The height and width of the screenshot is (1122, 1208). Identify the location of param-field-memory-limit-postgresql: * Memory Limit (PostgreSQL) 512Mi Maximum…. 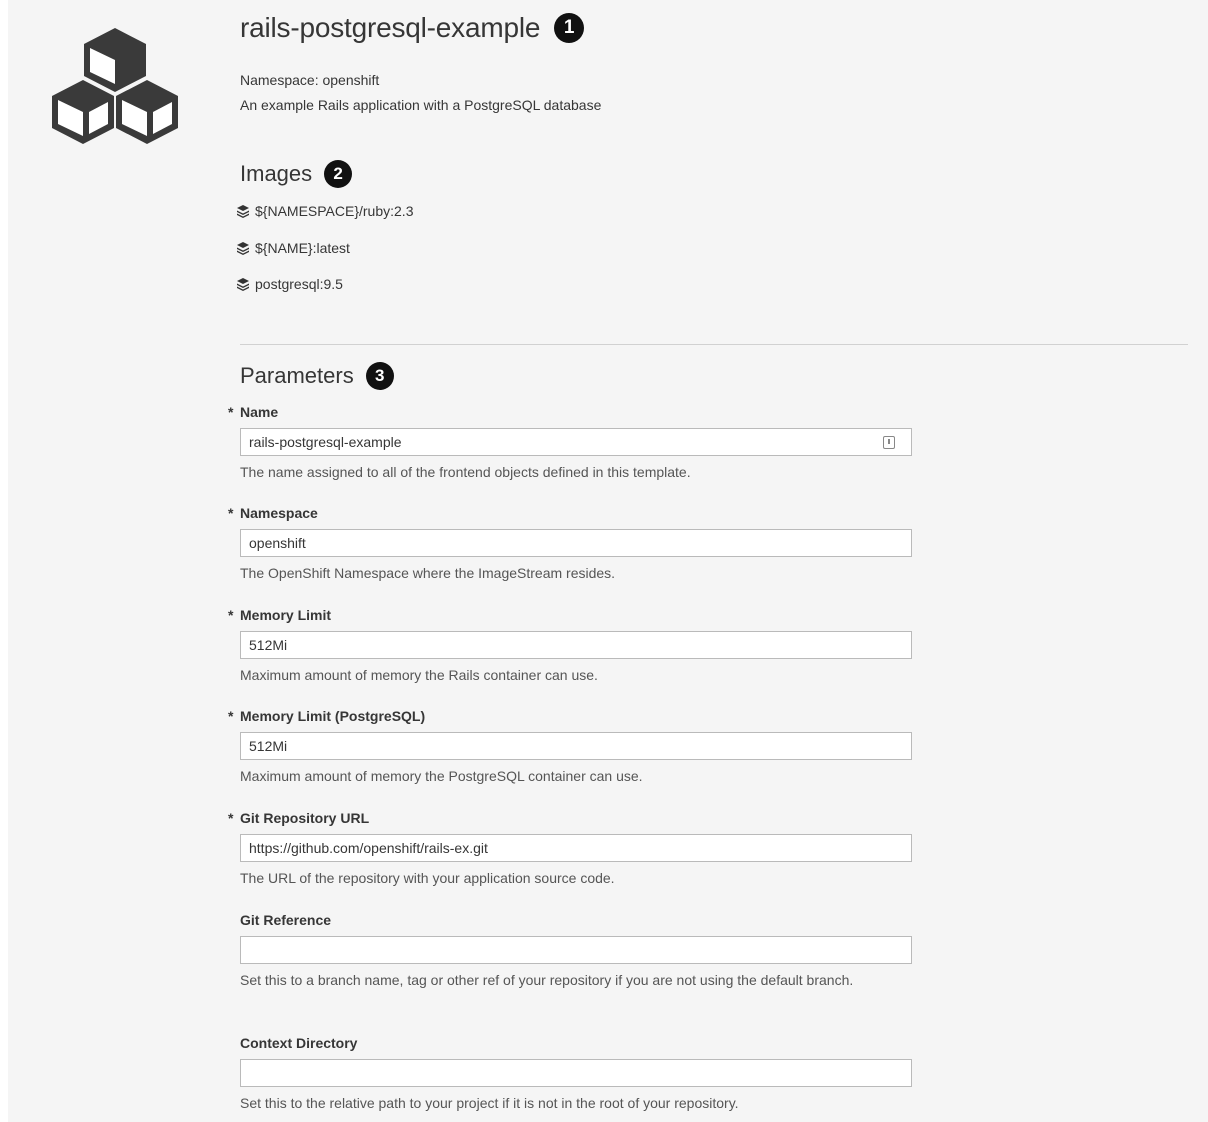
(570, 746).